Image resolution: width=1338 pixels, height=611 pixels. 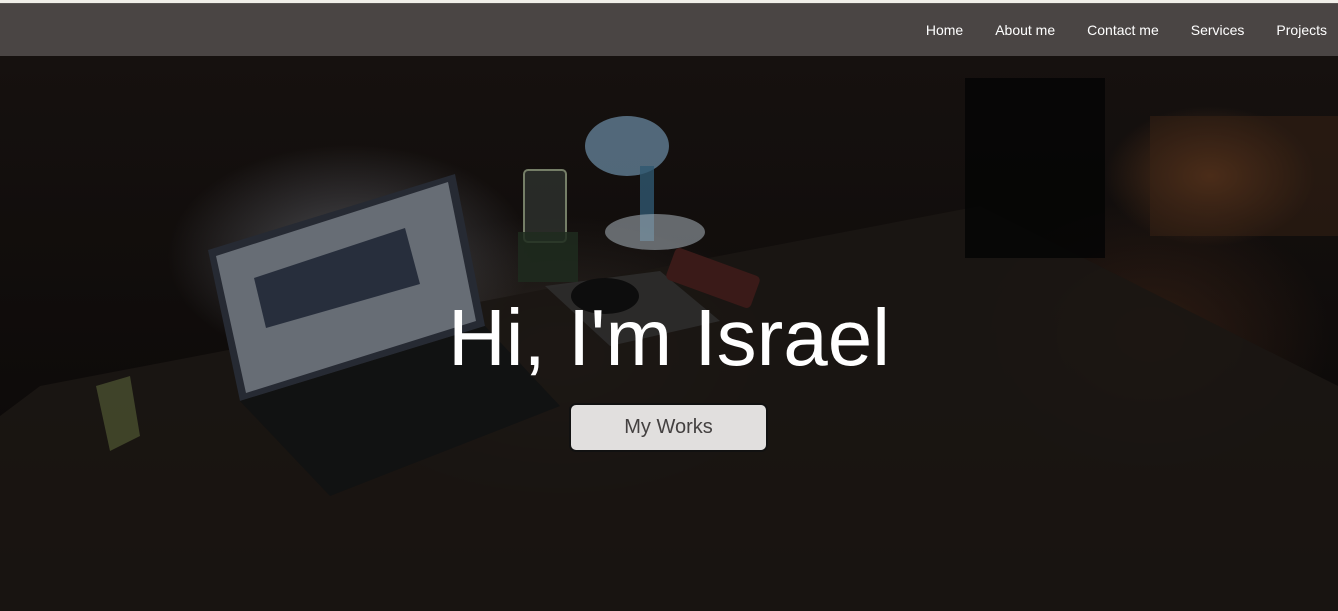 I want to click on hero-title: Hi, I'm Israel, so click(x=669, y=337).